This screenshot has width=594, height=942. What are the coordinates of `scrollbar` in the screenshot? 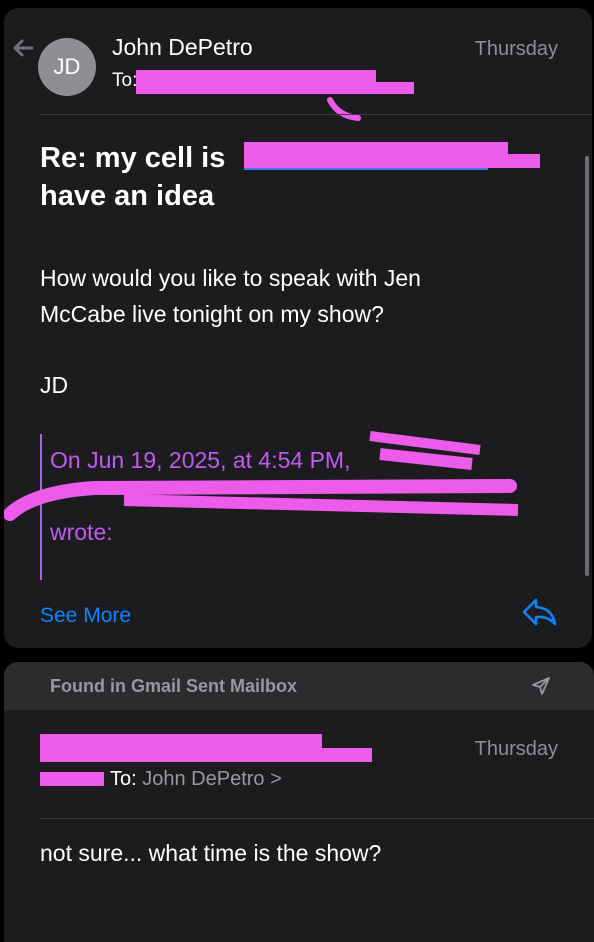 It's located at (587, 366).